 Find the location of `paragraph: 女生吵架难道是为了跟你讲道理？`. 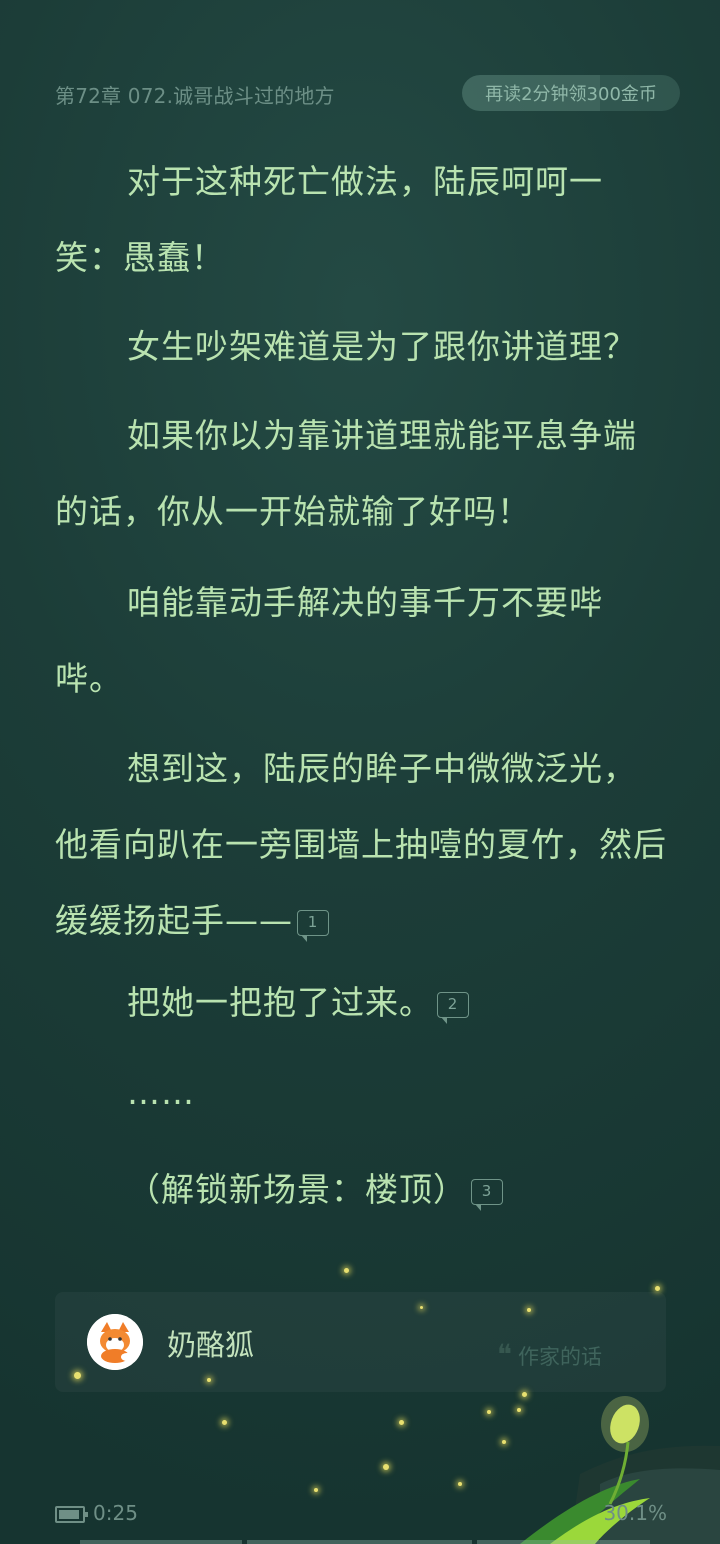

paragraph: 女生吵架难道是为了跟你讲道理？ is located at coordinates (382, 346).